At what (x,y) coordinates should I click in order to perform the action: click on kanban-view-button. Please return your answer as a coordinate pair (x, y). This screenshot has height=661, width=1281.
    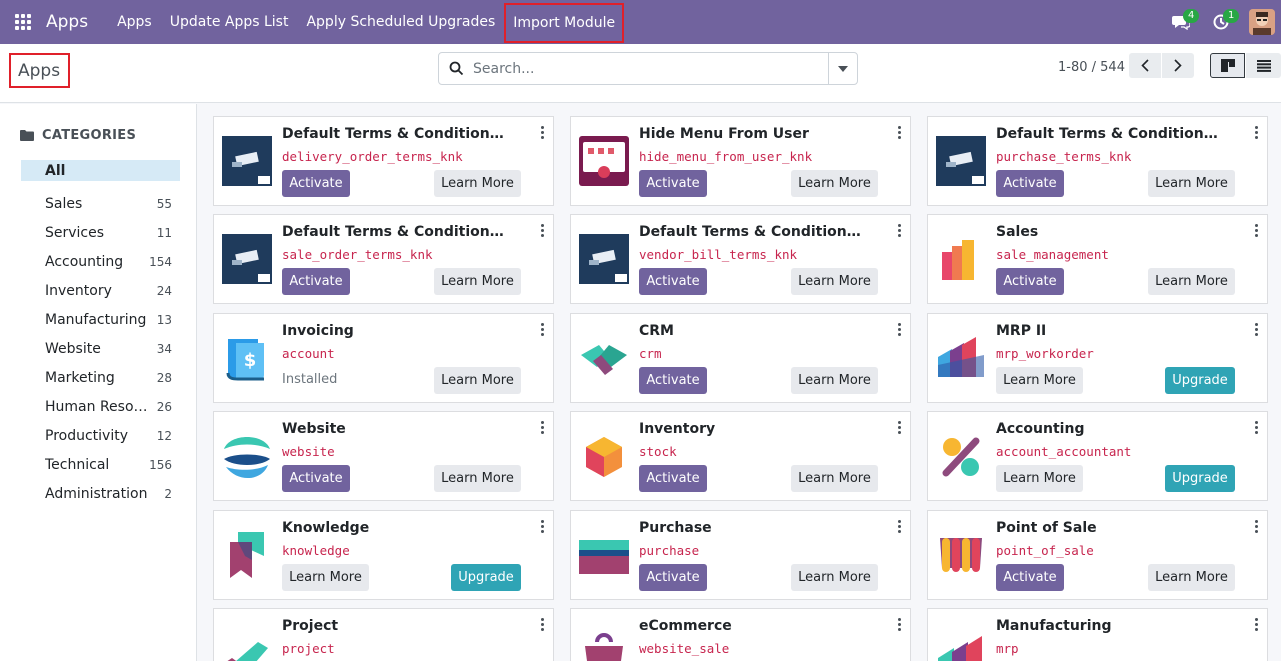
    Looking at the image, I should click on (1227, 65).